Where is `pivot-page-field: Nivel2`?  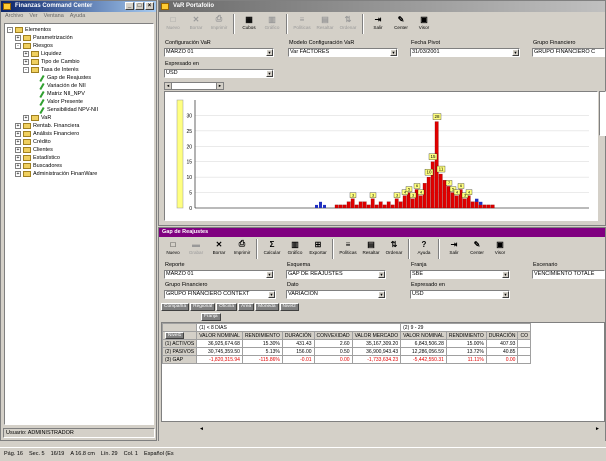 pivot-page-field: Nivel2 is located at coordinates (289, 307).